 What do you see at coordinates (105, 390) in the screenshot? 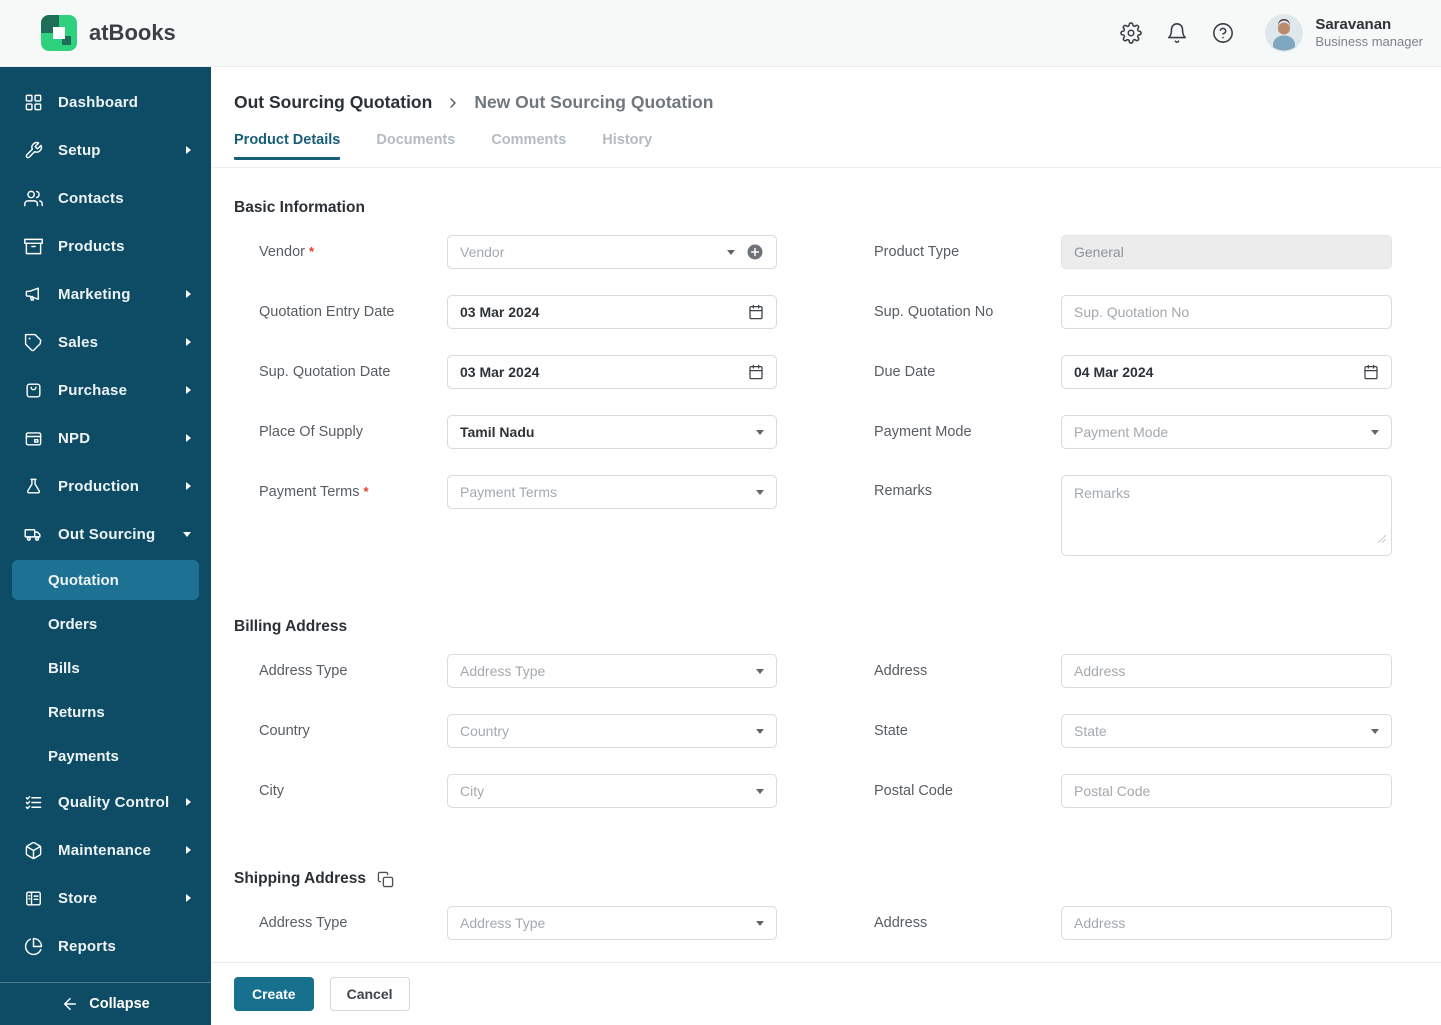
I see `sidebar-item-purchase: Purchase` at bounding box center [105, 390].